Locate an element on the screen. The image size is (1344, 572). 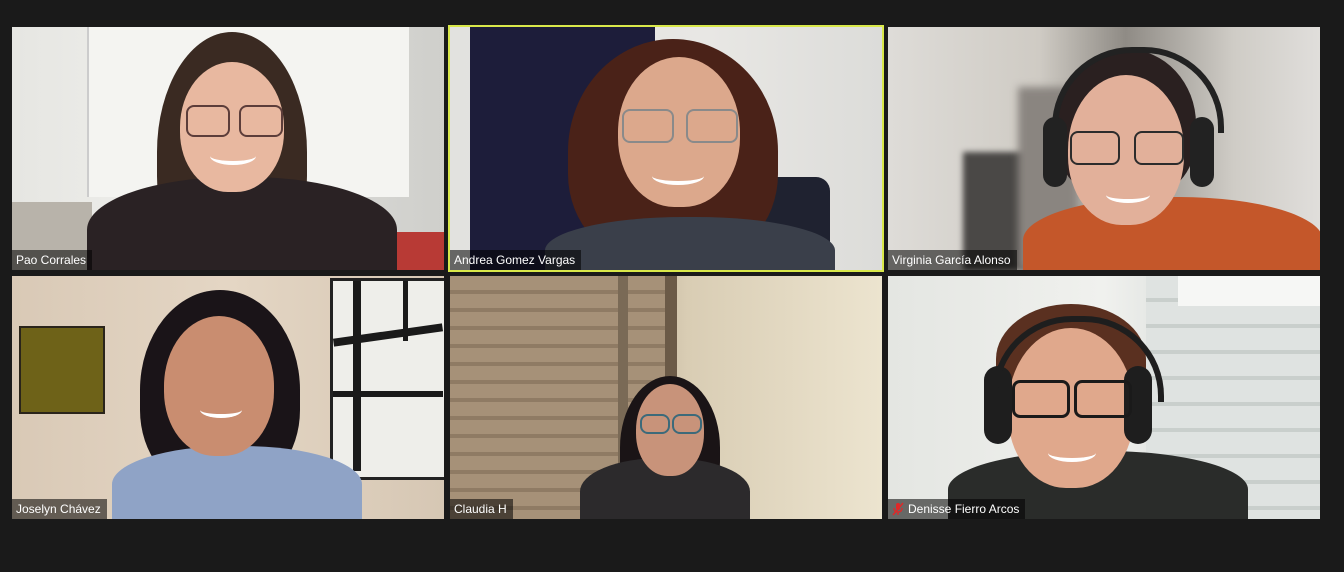
video-tile-andrea-gomez-vargas: Andrea Gomez Vargas is located at coordinates (666, 148).